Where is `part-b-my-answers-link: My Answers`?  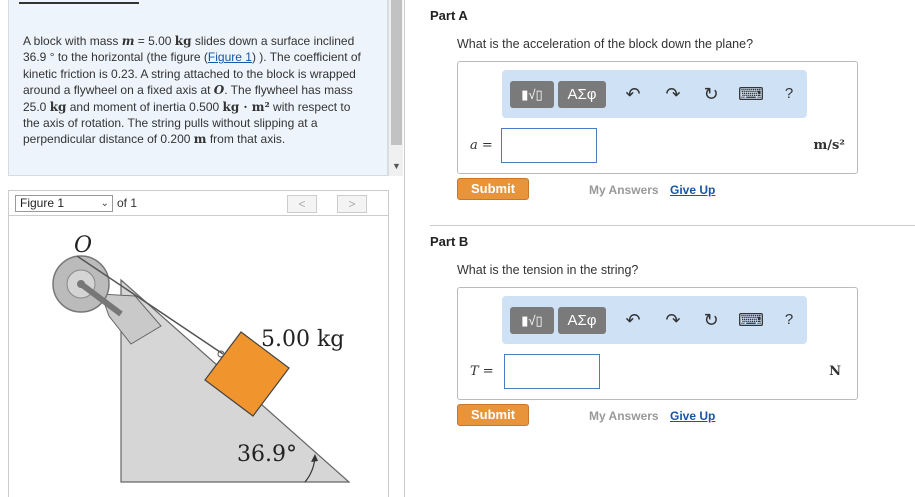 part-b-my-answers-link: My Answers is located at coordinates (624, 416).